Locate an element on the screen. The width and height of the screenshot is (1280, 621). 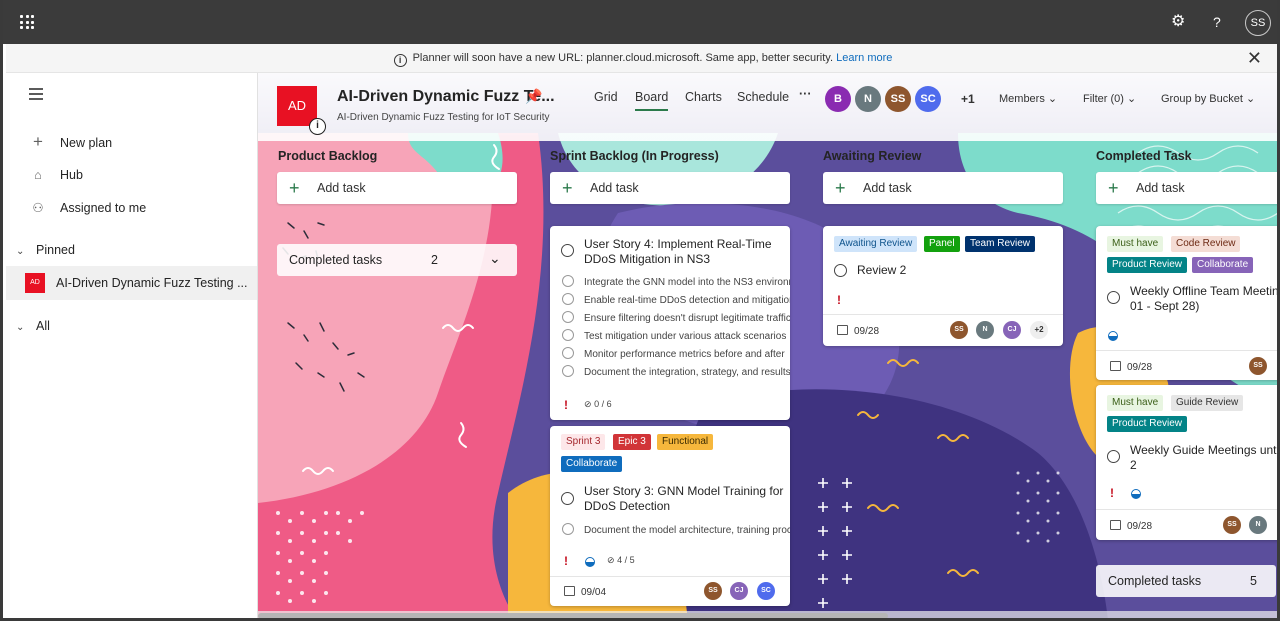
label-tag: Panel is located at coordinates (942, 244).